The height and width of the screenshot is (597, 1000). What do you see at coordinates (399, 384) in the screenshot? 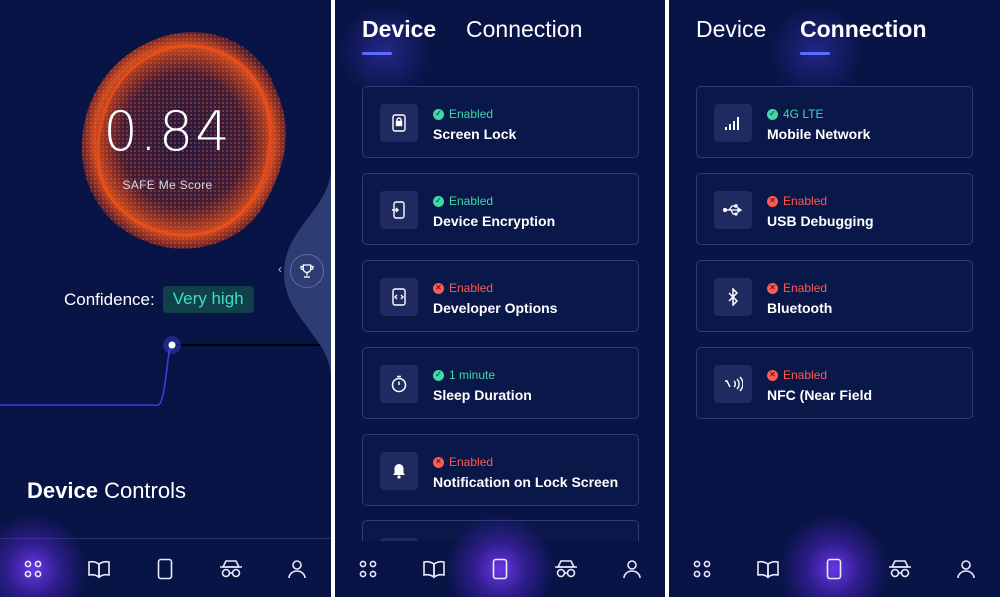
I see `timer-icon` at bounding box center [399, 384].